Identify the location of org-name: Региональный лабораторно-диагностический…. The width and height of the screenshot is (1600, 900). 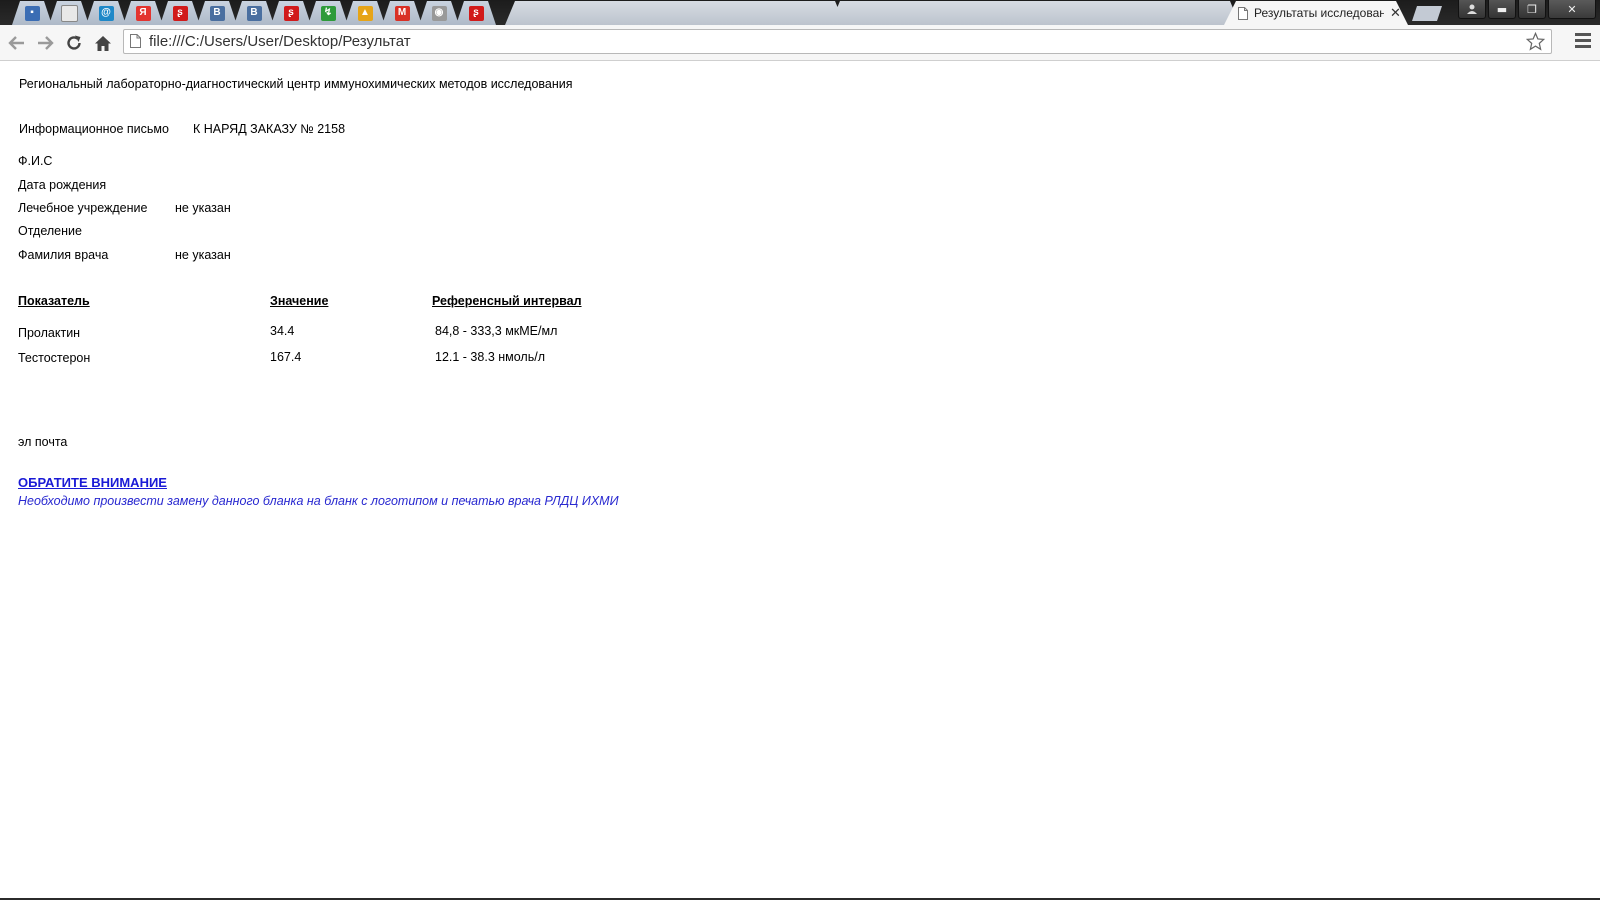
(296, 84).